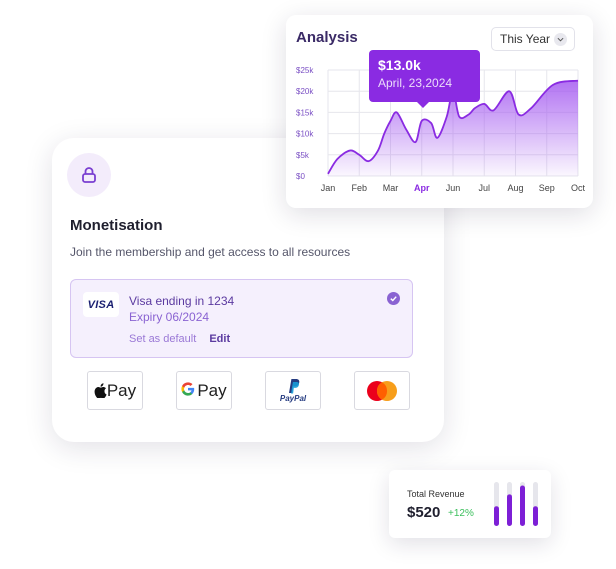 This screenshot has width=616, height=569. I want to click on x-tick-label: Apr, so click(422, 188).